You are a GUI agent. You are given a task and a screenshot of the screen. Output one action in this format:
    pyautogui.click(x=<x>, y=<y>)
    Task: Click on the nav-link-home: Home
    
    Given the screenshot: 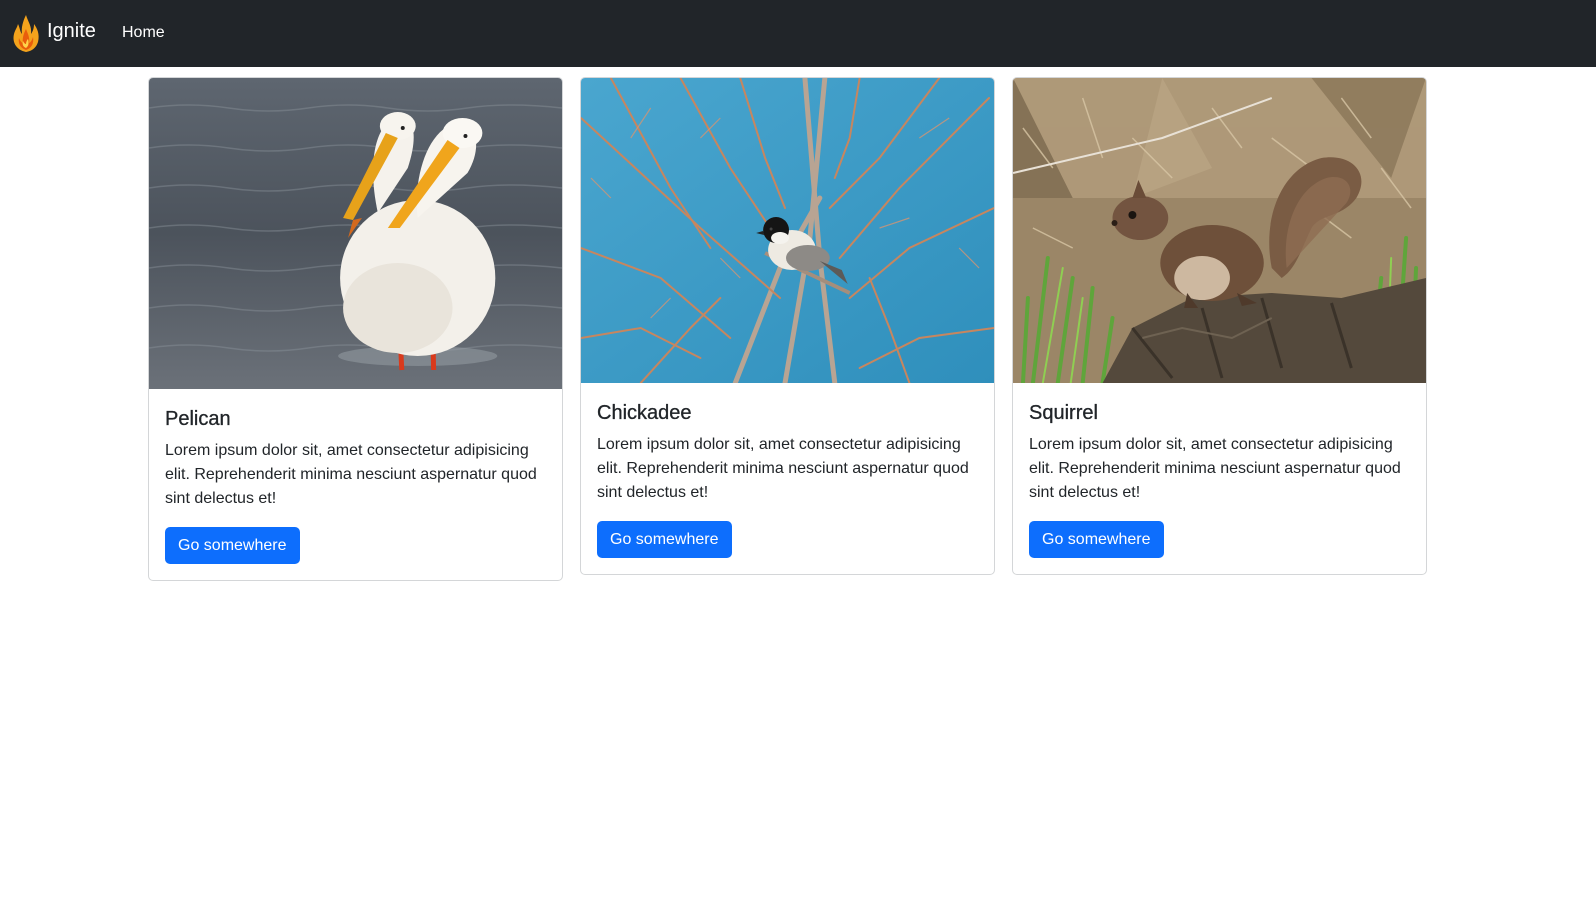 What is the action you would take?
    pyautogui.click(x=143, y=33)
    